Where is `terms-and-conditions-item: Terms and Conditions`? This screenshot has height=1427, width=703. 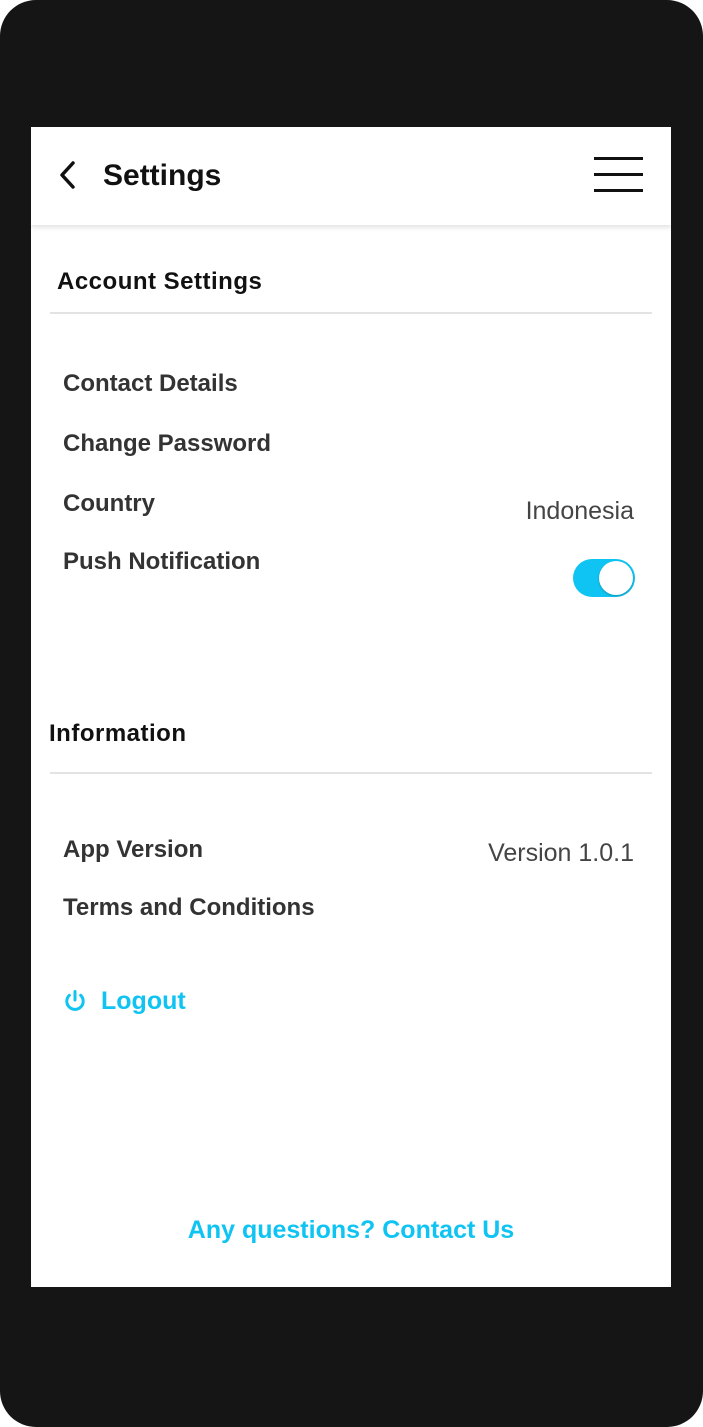
terms-and-conditions-item: Terms and Conditions is located at coordinates (189, 908).